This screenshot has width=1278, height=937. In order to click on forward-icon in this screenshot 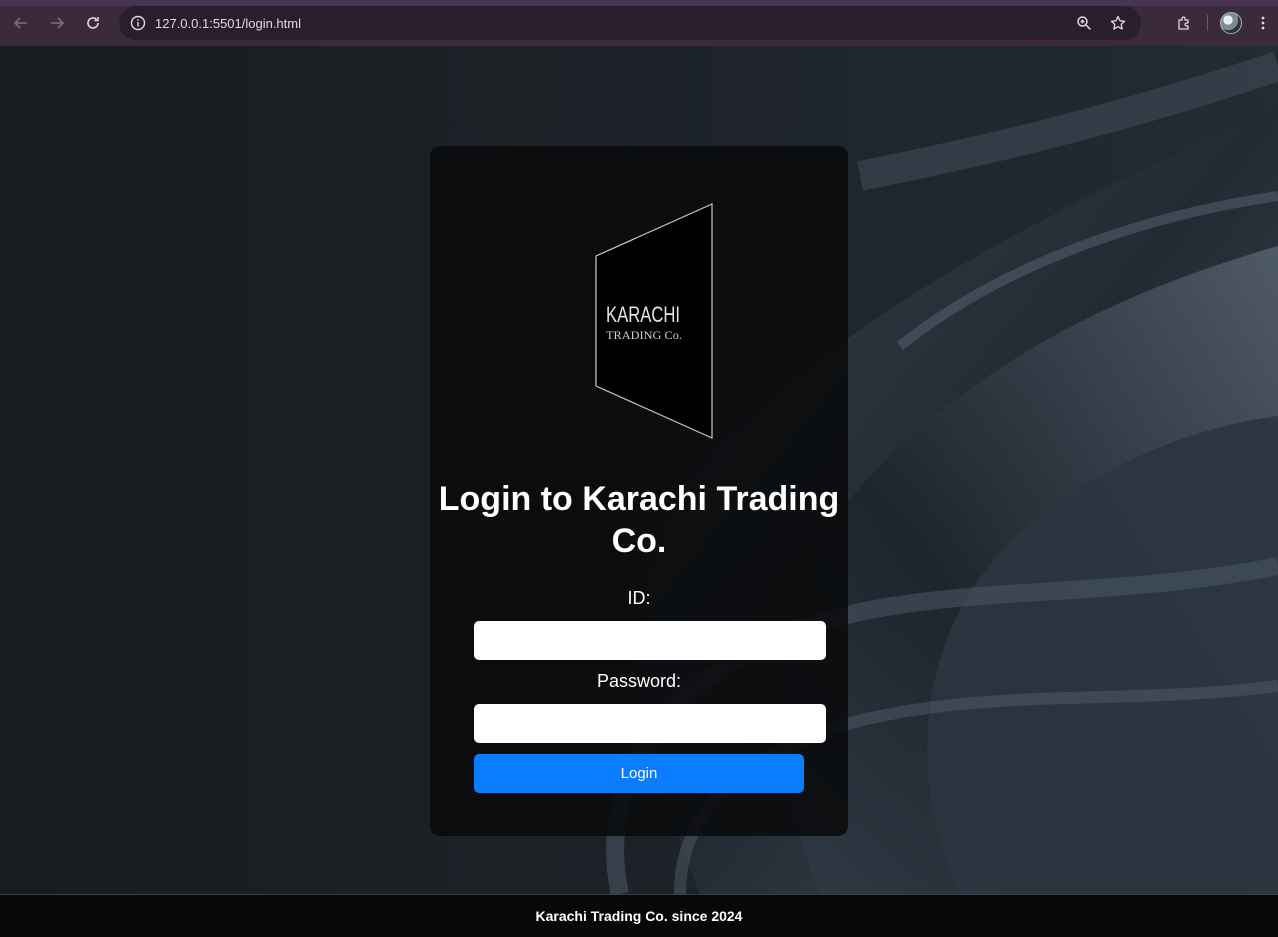, I will do `click(57, 23)`.